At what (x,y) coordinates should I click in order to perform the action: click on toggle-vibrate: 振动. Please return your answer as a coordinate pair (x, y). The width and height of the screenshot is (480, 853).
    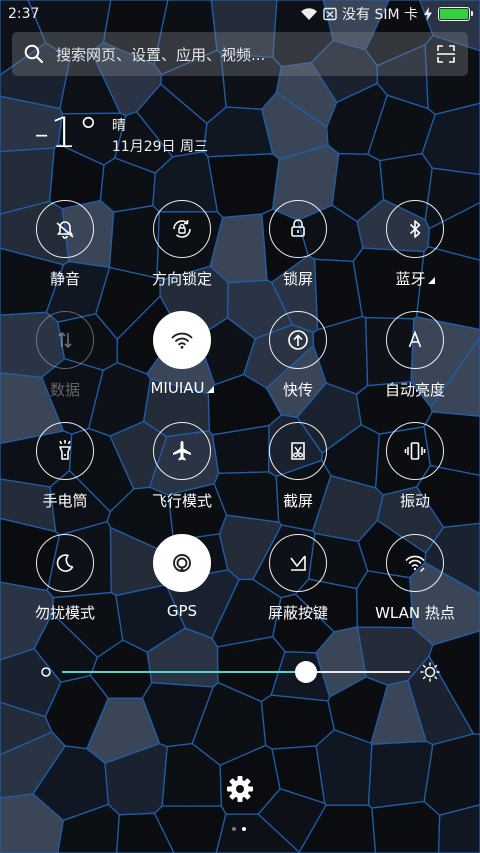
    Looking at the image, I should click on (415, 466).